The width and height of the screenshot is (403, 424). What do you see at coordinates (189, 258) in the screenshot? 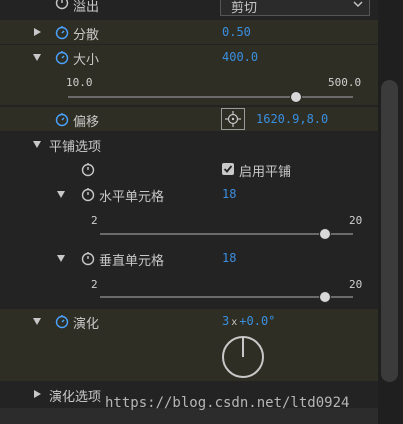
I see `v-cells-row: 垂直单元格 18` at bounding box center [189, 258].